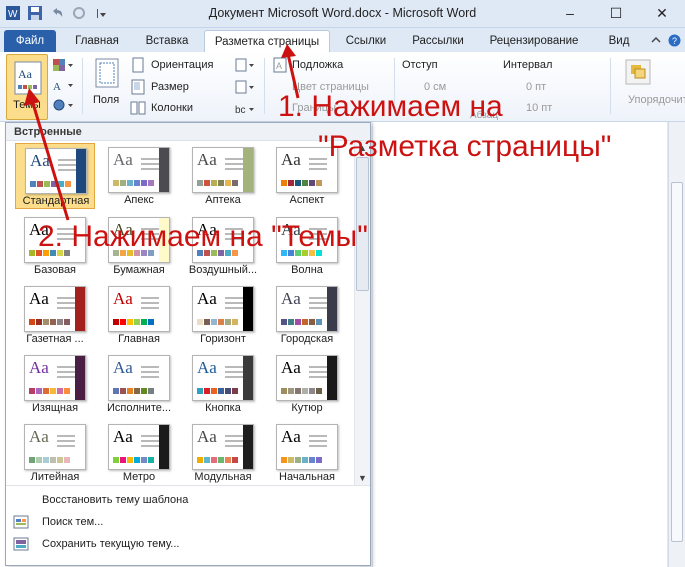  Describe the element at coordinates (465, 146) in the screenshot. I see `annotation-step1-line2: "Разметка страницы"` at that location.